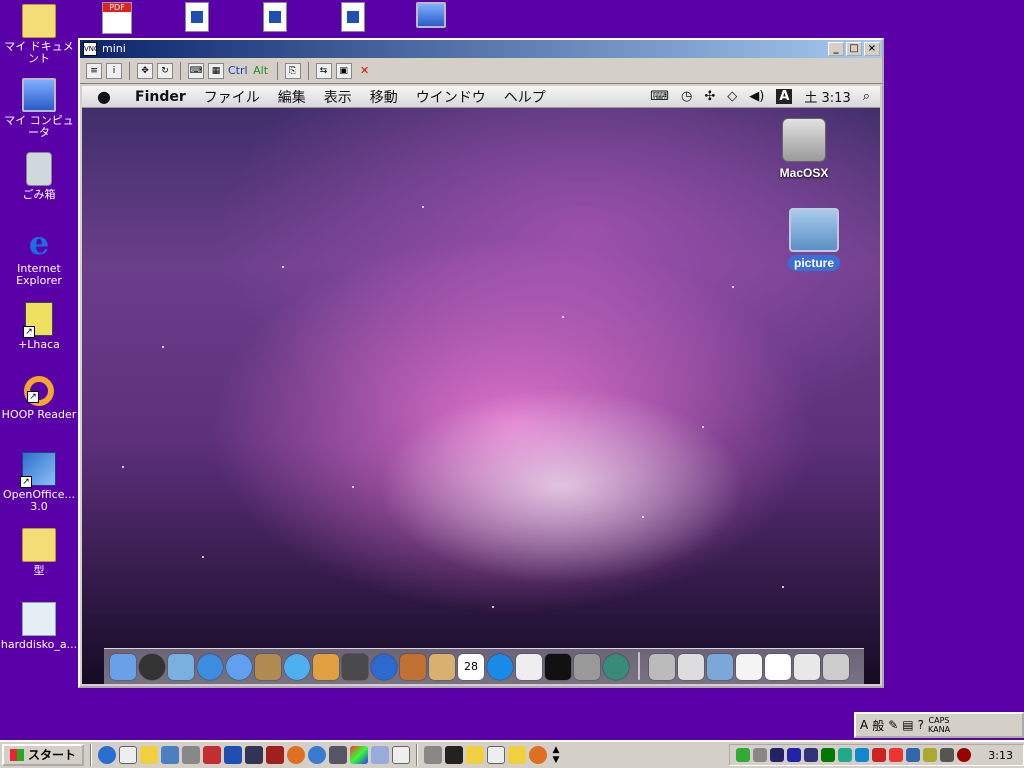  I want to click on menu-edit: 編集, so click(292, 97).